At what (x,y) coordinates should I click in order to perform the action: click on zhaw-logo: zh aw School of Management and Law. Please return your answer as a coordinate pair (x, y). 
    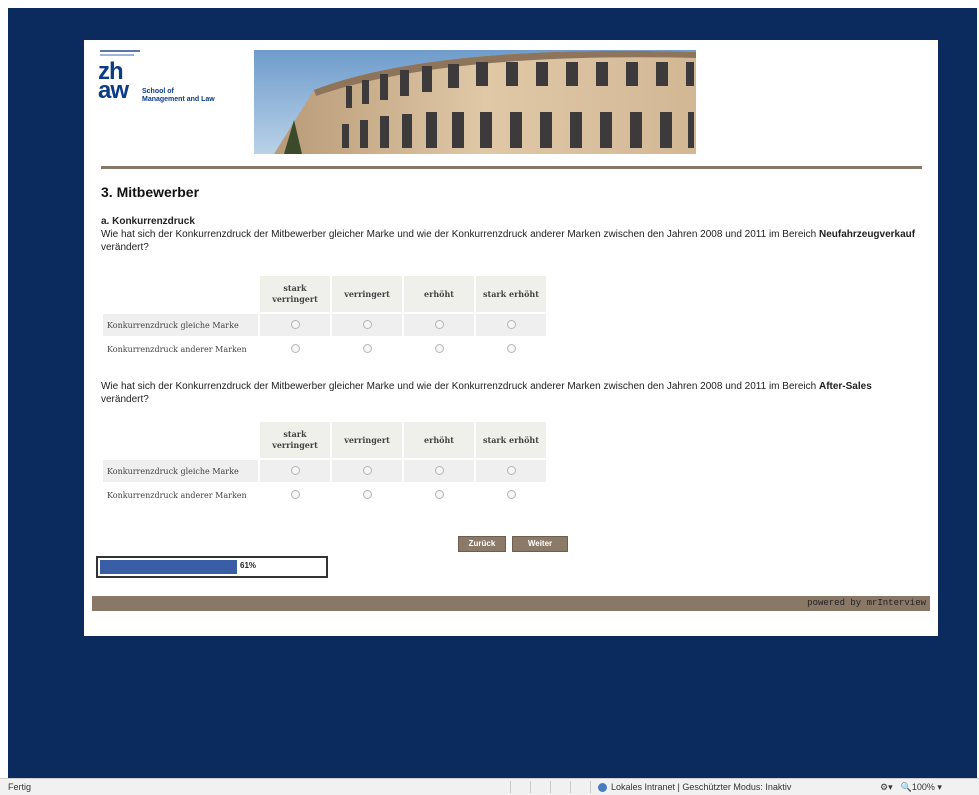
    Looking at the image, I should click on (173, 90).